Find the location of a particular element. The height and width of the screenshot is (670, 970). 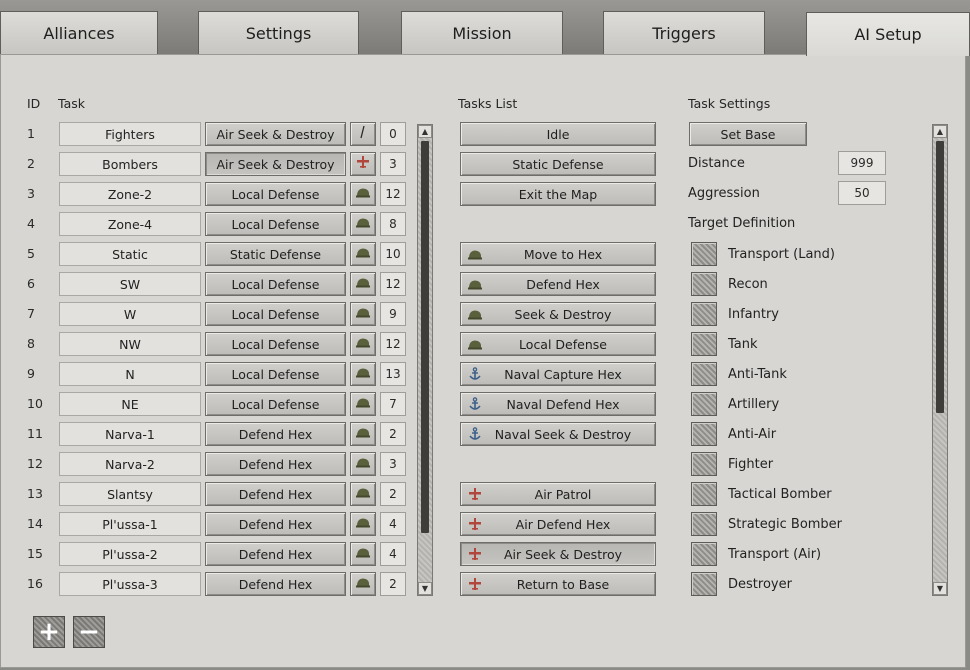

task-name-field: Pl'ussa-2 is located at coordinates (130, 554).